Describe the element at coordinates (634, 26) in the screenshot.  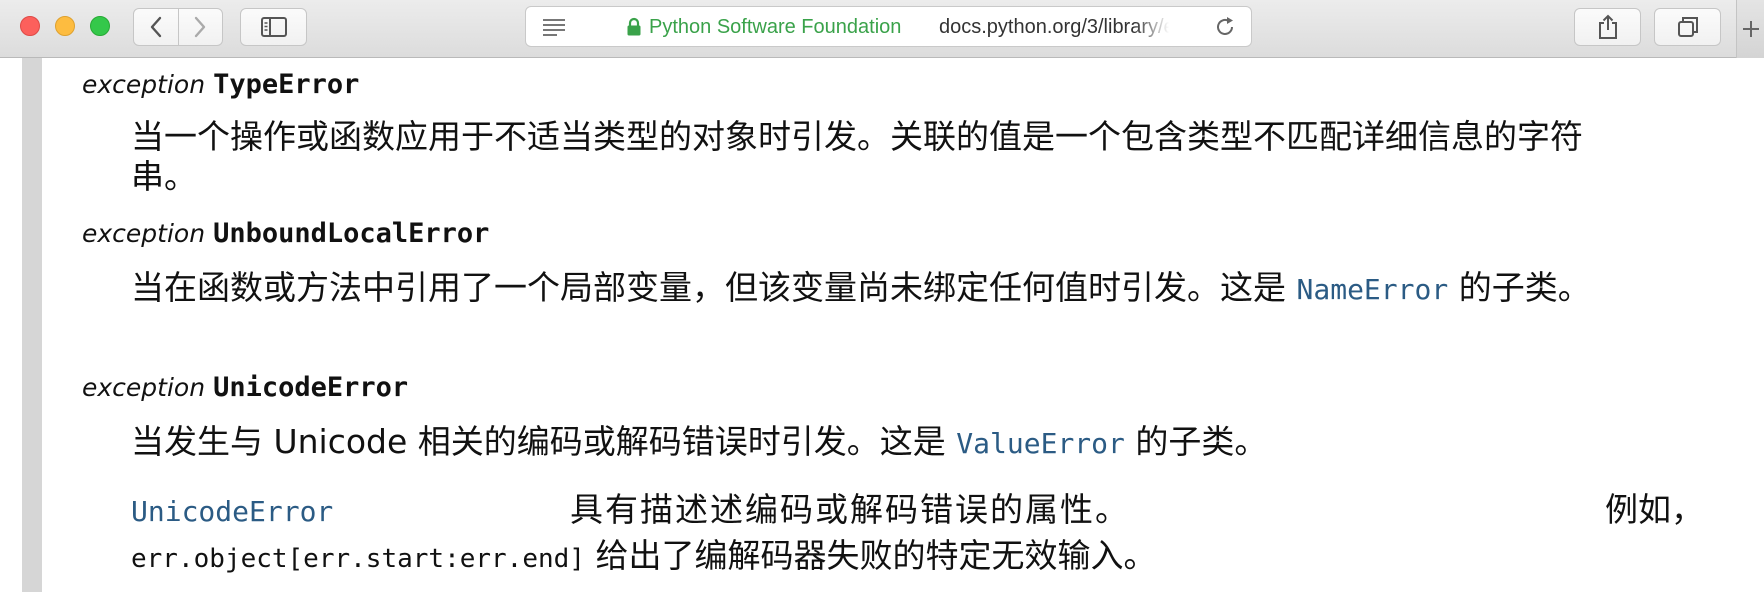
I see `lock-icon` at that location.